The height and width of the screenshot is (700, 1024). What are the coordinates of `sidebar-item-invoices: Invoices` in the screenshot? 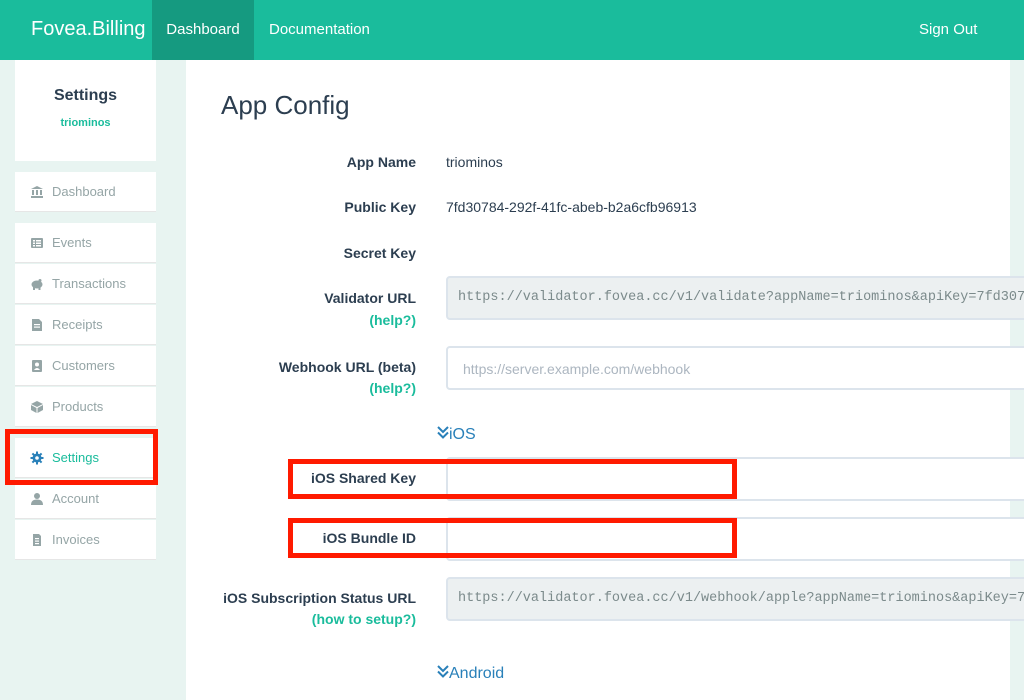 It's located at (85, 540).